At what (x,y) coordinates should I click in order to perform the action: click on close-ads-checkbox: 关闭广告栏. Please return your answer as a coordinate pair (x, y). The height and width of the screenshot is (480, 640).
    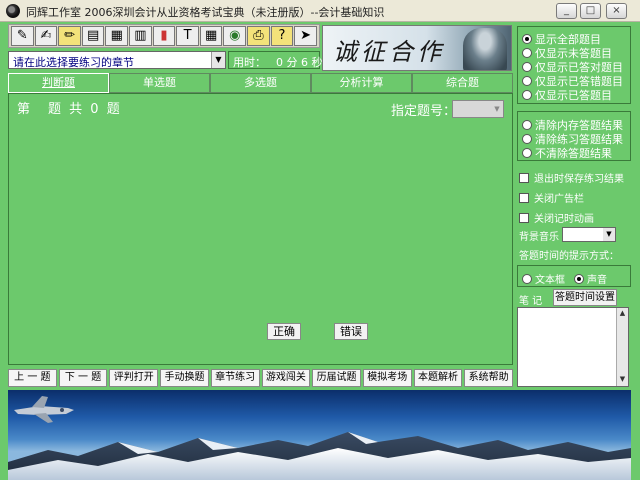
    Looking at the image, I should click on (551, 197).